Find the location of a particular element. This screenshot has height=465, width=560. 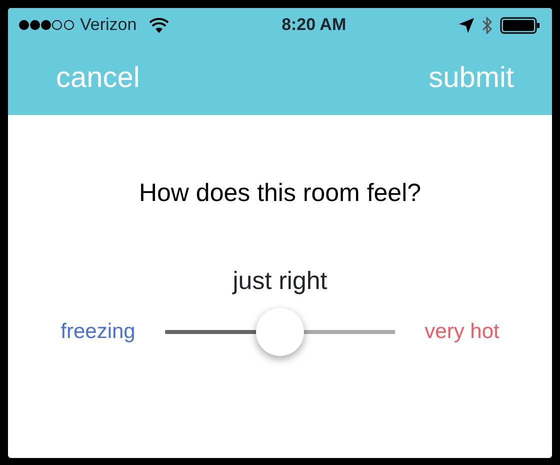

max-label: very hot is located at coordinates (462, 332).